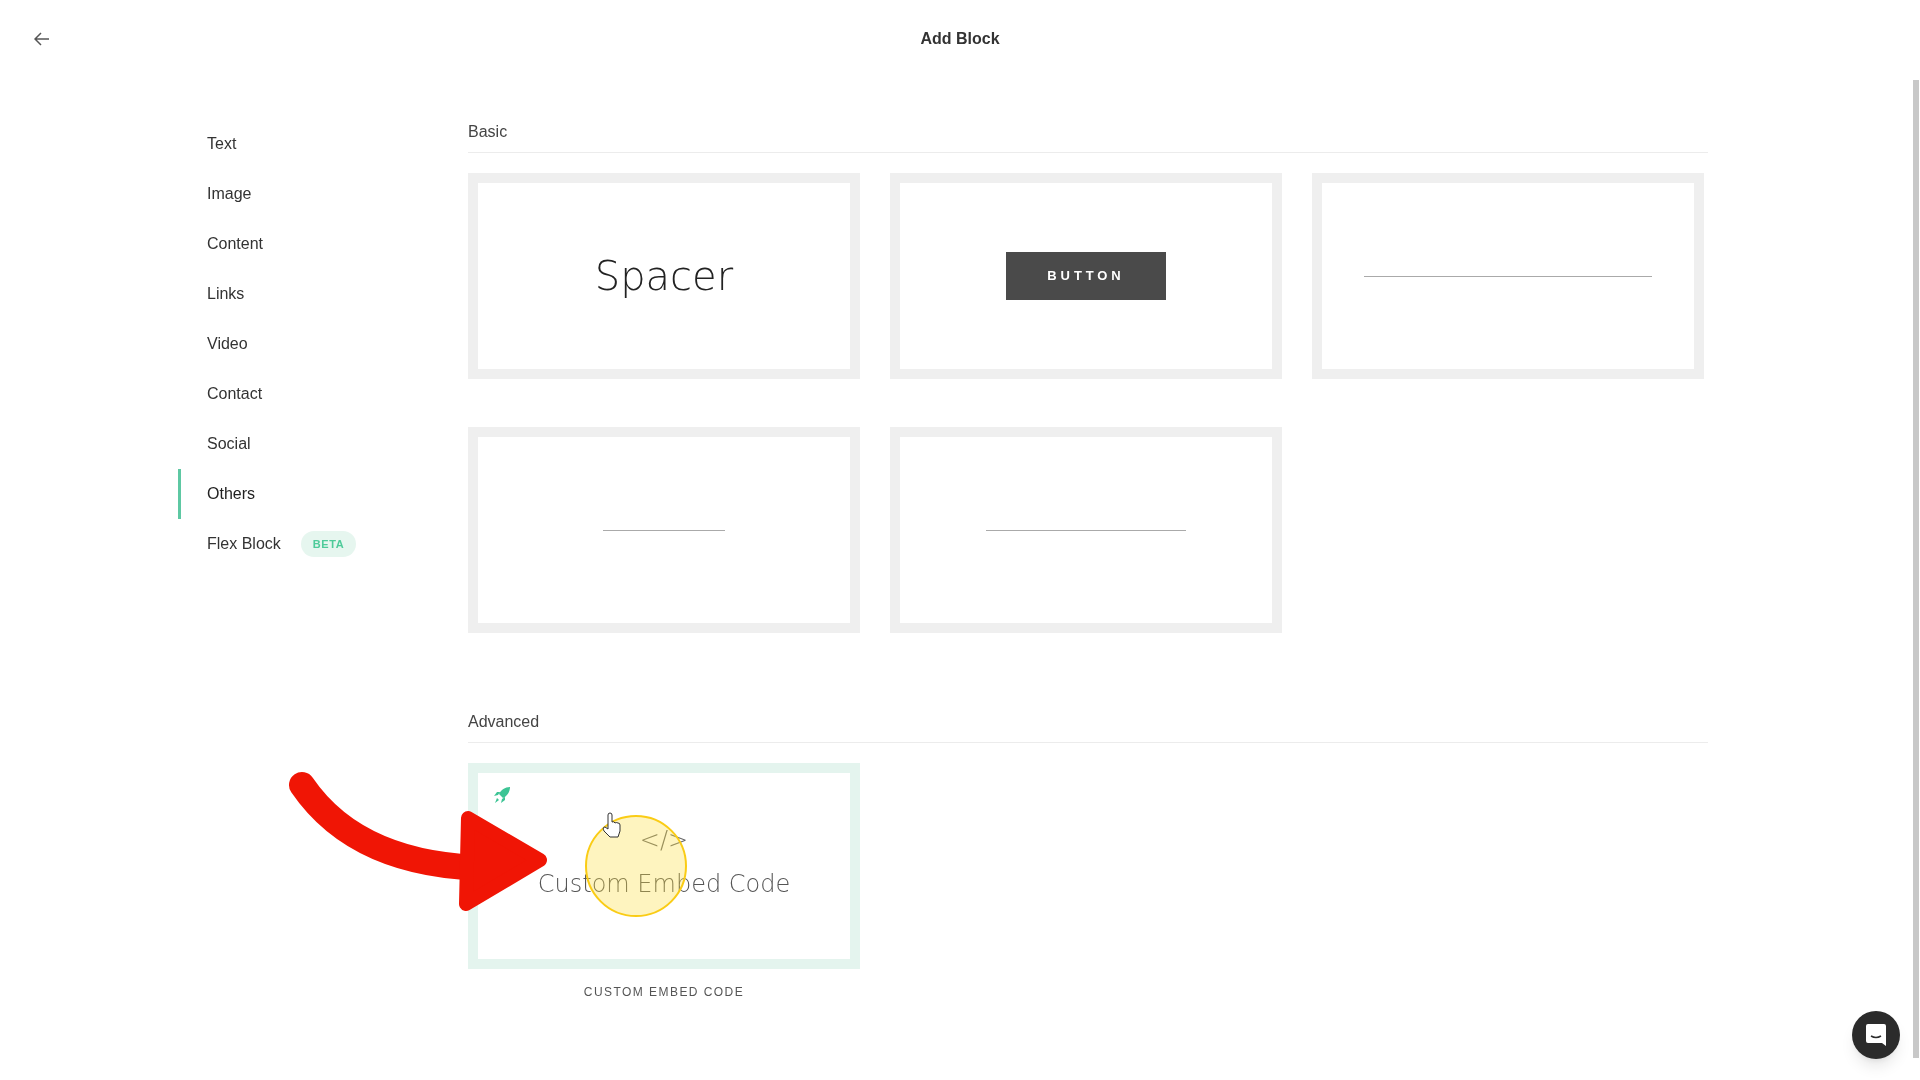 This screenshot has height=1080, width=1920. I want to click on section-title: Basic, so click(488, 131).